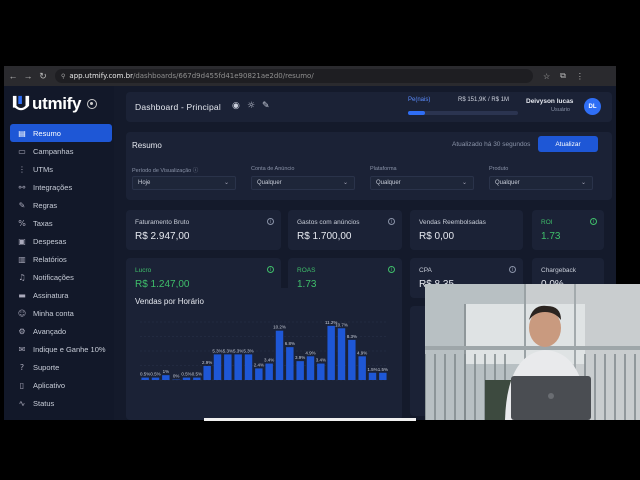 The width and height of the screenshot is (640, 480). Describe the element at coordinates (43, 169) in the screenshot. I see `sidebar-item-label: UTMs` at that location.